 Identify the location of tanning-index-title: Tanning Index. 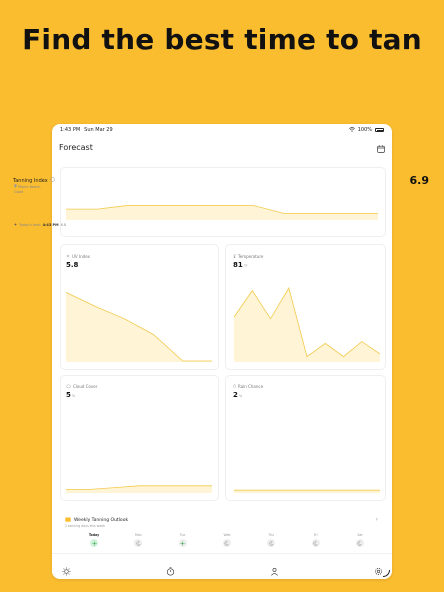
(34, 180).